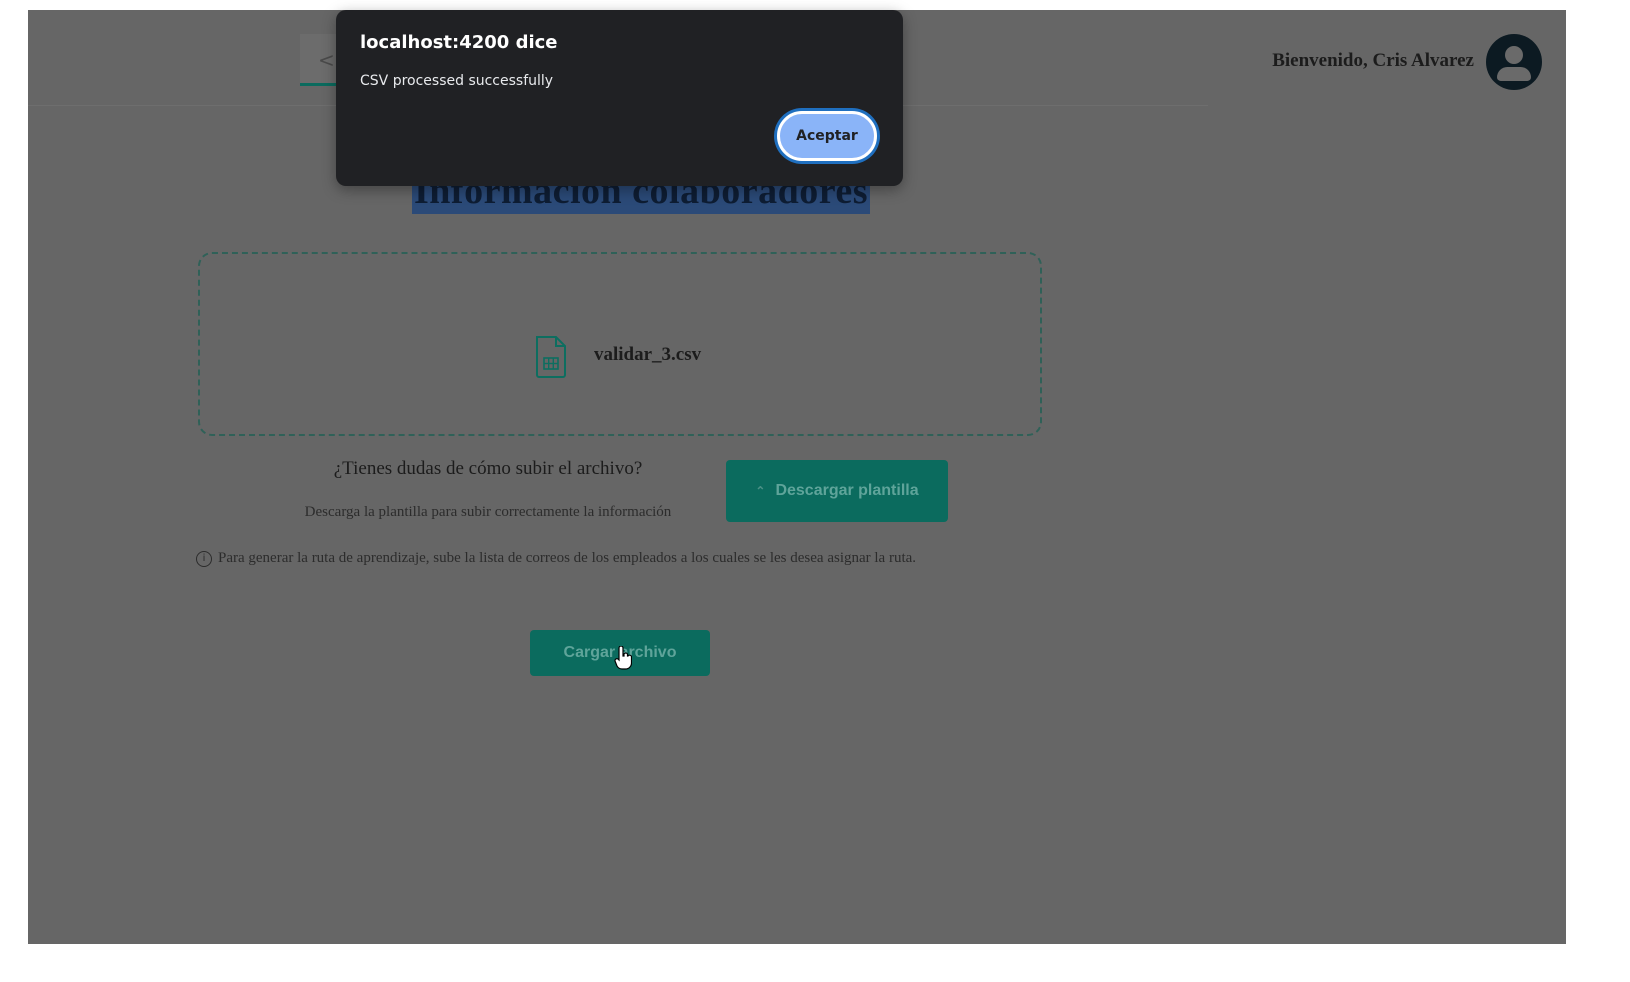 The height and width of the screenshot is (982, 1630). Describe the element at coordinates (1514, 74) in the screenshot. I see `avatar-body` at that location.